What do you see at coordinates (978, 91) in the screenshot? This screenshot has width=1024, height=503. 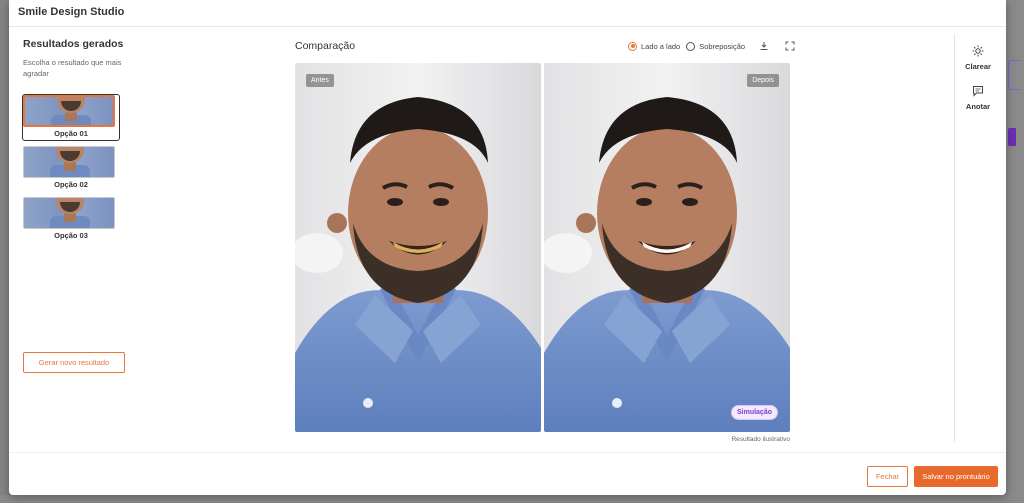 I see `comment-icon` at bounding box center [978, 91].